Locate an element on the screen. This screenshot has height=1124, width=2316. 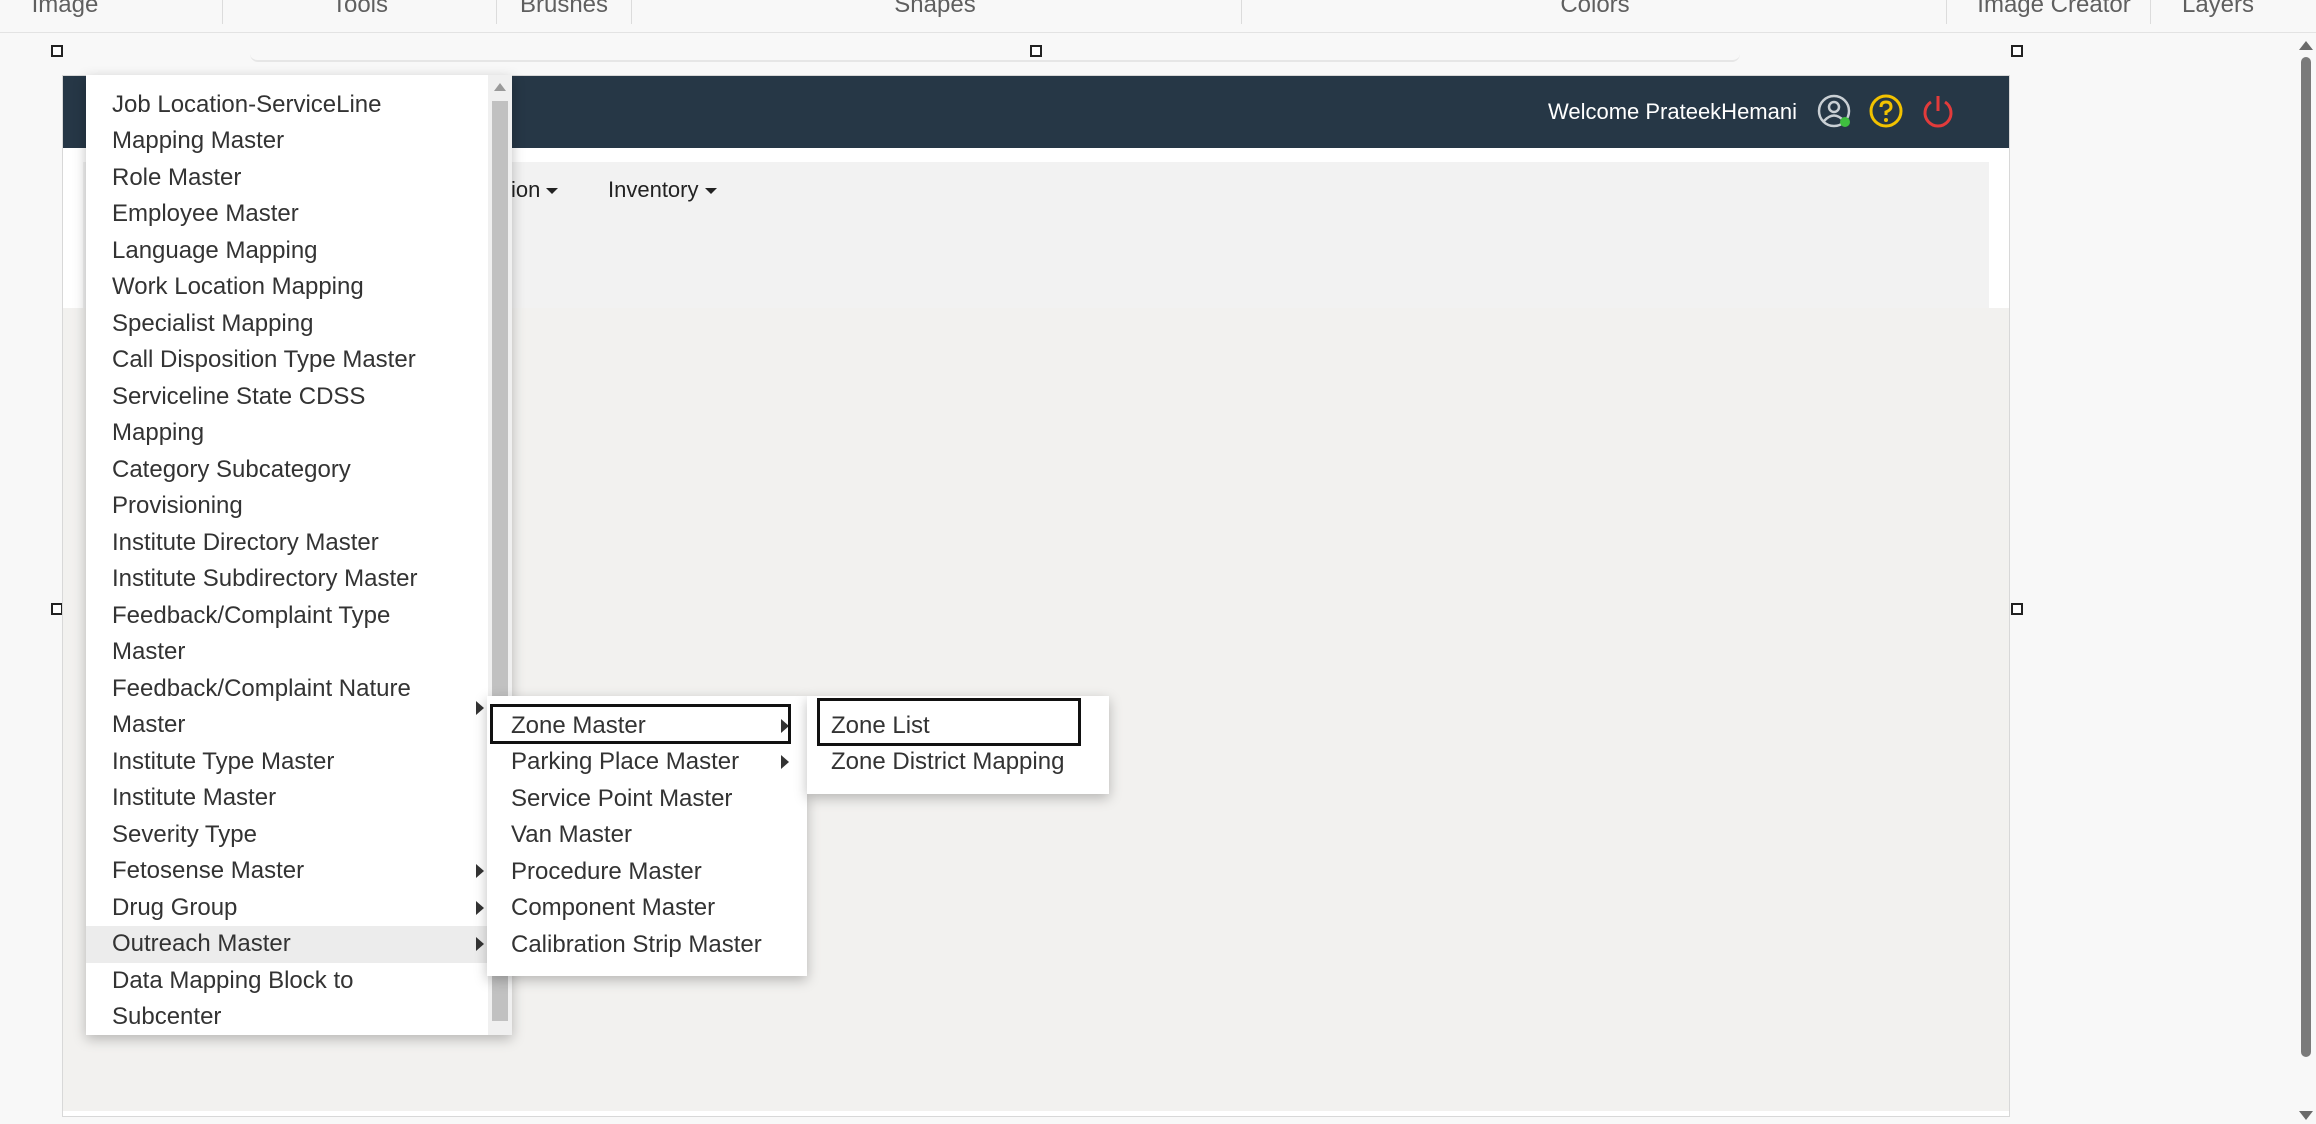
ribbon-tools: Tools is located at coordinates (360, 16).